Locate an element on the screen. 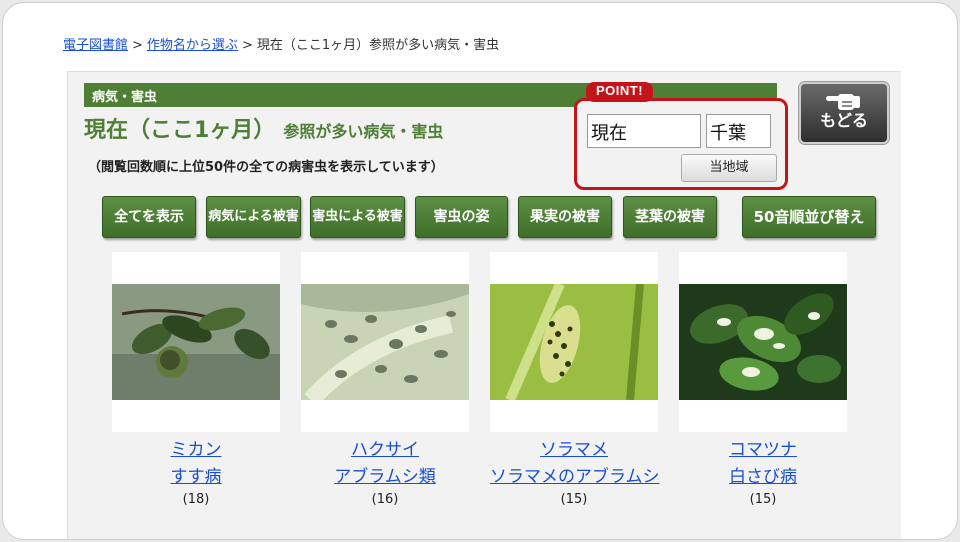 This screenshot has width=960, height=542. crop-link: ソラマメ is located at coordinates (574, 447).